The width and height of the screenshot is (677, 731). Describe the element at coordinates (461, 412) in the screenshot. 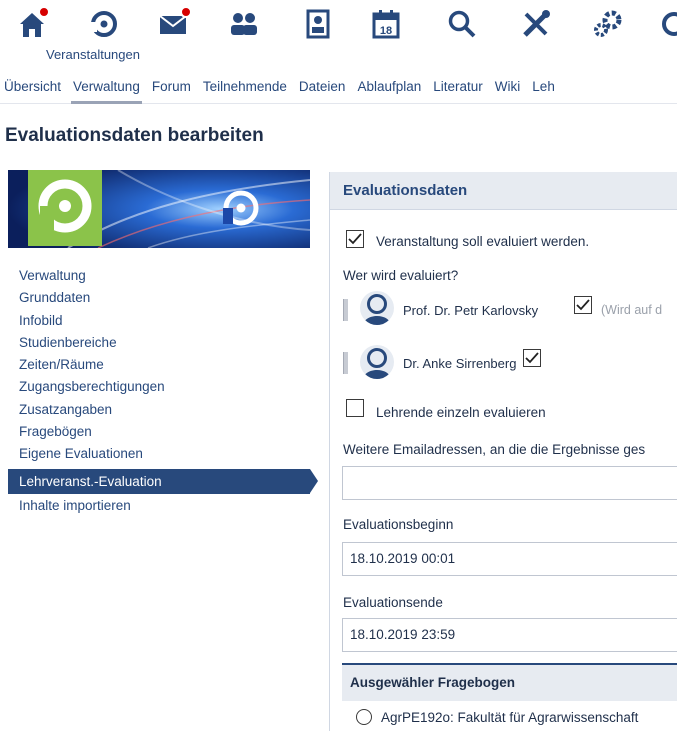

I see `individual-evaluation-label: Lehrende einzeln evaluieren` at that location.